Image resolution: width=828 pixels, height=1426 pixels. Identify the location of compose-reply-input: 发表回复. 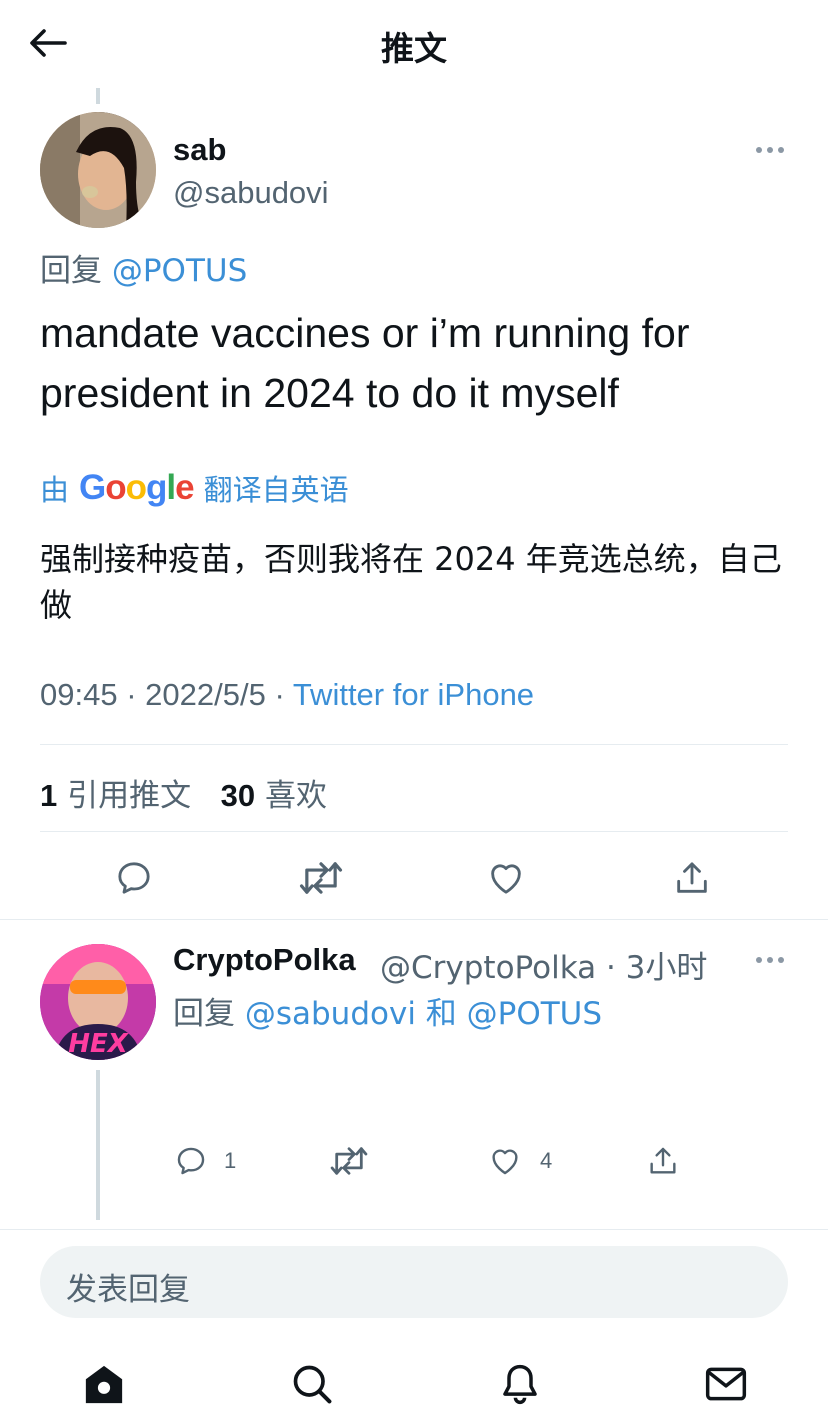
(414, 1282).